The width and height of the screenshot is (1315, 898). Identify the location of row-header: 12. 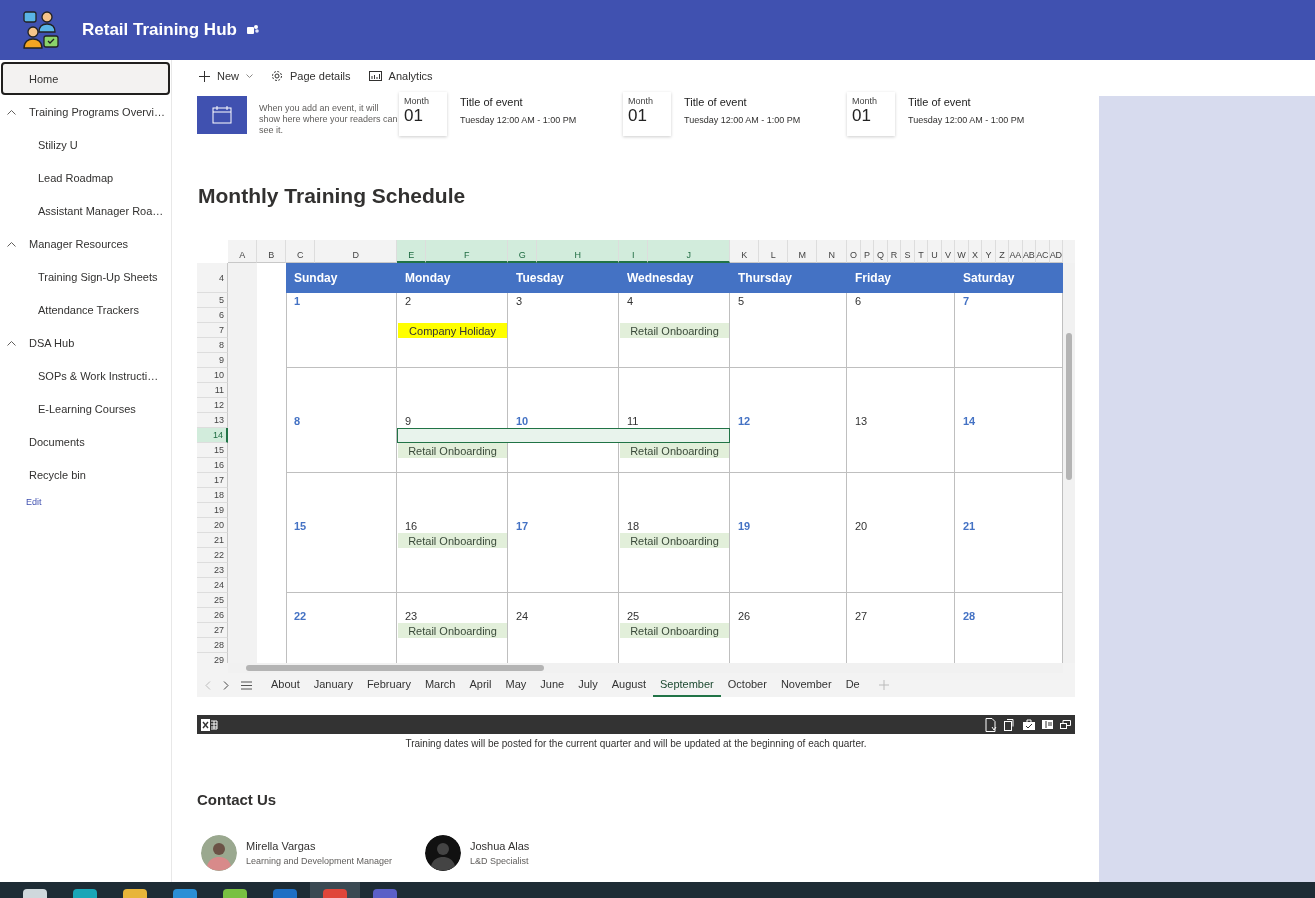
(212, 405).